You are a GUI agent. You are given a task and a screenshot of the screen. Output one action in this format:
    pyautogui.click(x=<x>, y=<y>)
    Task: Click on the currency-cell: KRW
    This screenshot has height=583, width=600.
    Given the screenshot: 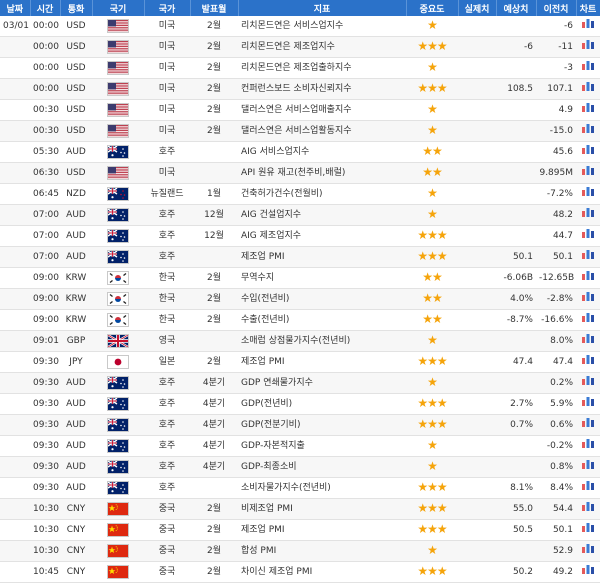 What is the action you would take?
    pyautogui.click(x=76, y=278)
    